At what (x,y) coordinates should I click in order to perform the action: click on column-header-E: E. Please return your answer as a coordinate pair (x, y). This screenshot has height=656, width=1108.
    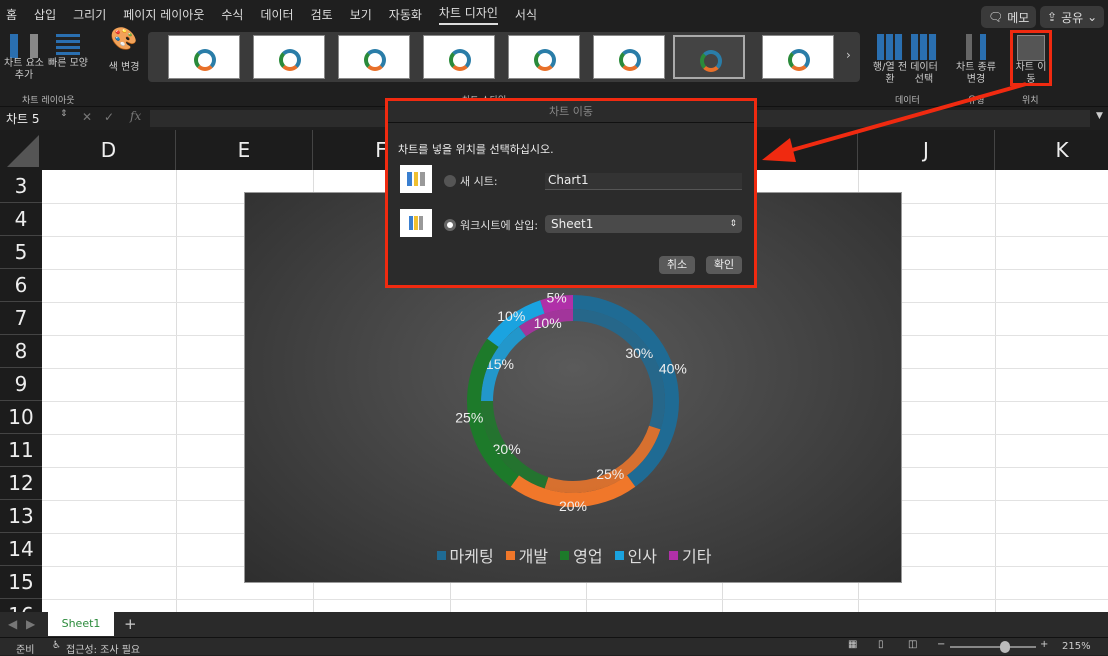
    Looking at the image, I should click on (244, 150).